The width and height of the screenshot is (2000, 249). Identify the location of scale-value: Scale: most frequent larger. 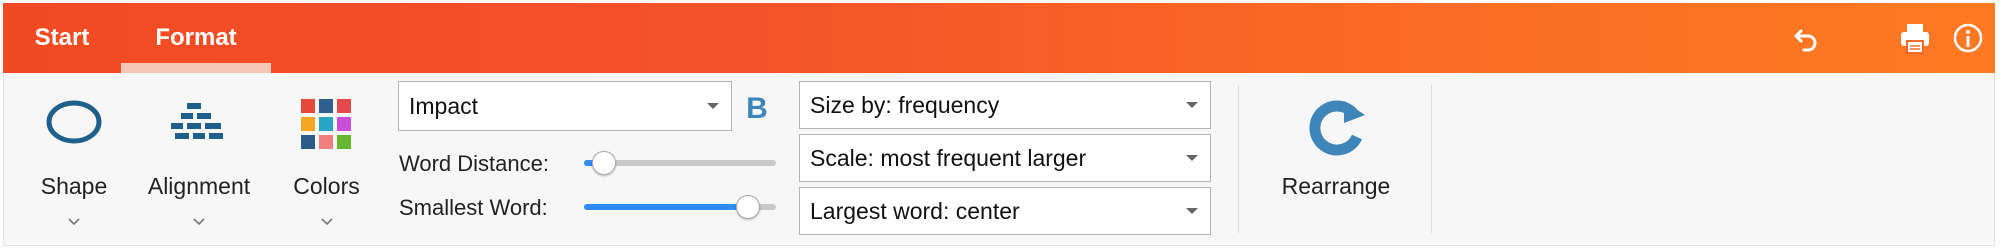
(948, 157).